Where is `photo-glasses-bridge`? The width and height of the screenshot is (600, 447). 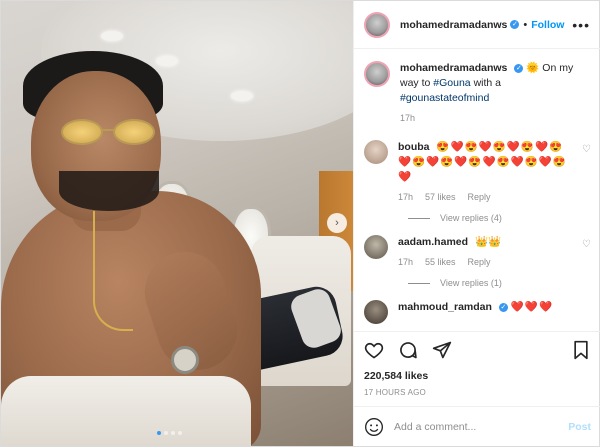
photo-glasses-bridge is located at coordinates (108, 130).